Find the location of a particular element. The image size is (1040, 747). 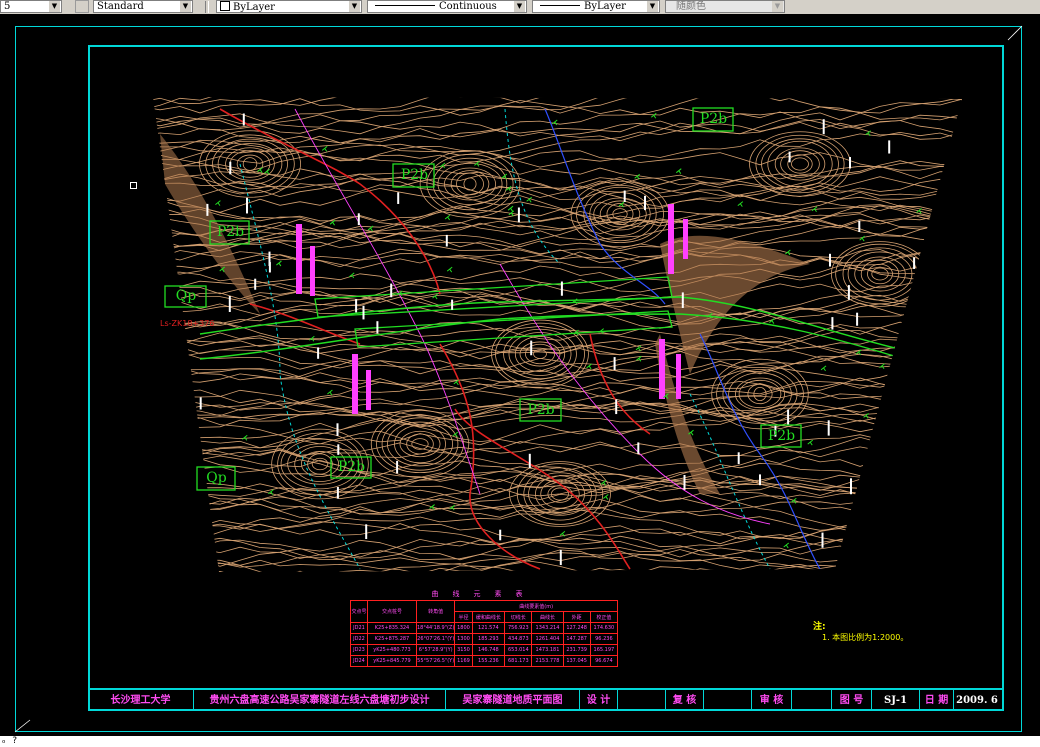

linetype-preview is located at coordinates (405, 5).